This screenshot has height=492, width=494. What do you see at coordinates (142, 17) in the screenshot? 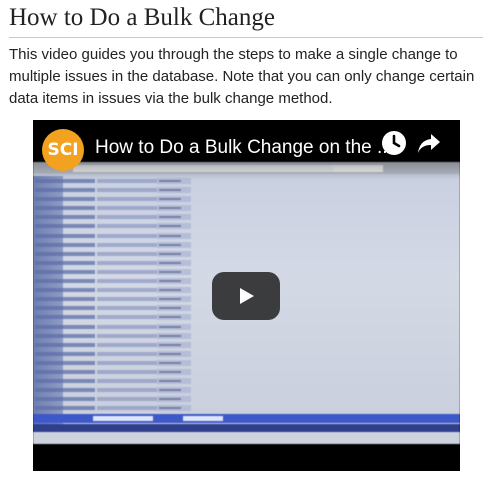
I see `page-title: How to Do a Bulk Change` at bounding box center [142, 17].